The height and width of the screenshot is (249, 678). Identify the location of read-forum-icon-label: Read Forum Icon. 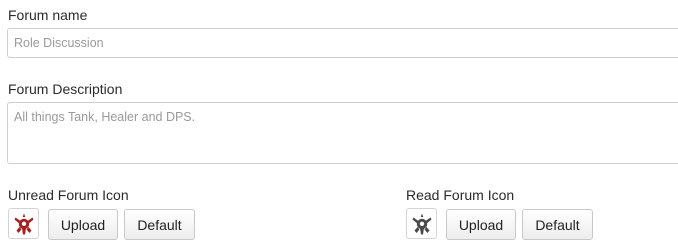
(460, 195).